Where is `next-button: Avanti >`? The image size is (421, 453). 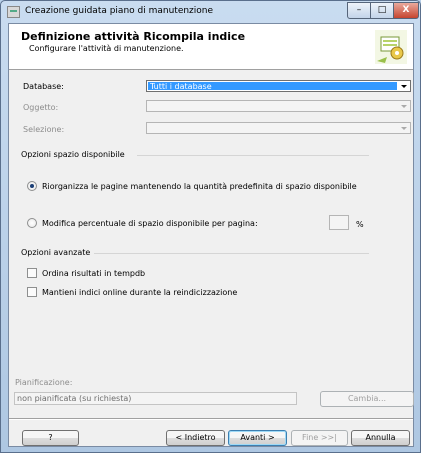
next-button: Avanti > is located at coordinates (257, 438).